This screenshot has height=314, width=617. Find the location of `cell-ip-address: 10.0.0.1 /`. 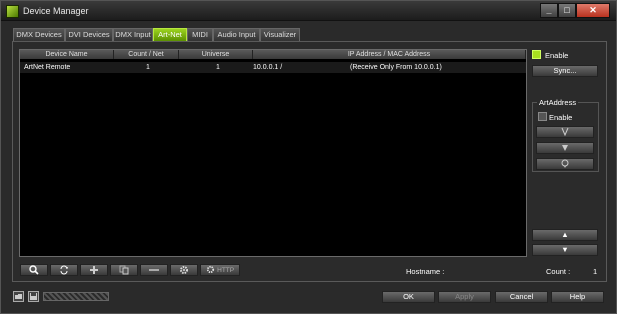

cell-ip-address: 10.0.0.1 / is located at coordinates (268, 67).